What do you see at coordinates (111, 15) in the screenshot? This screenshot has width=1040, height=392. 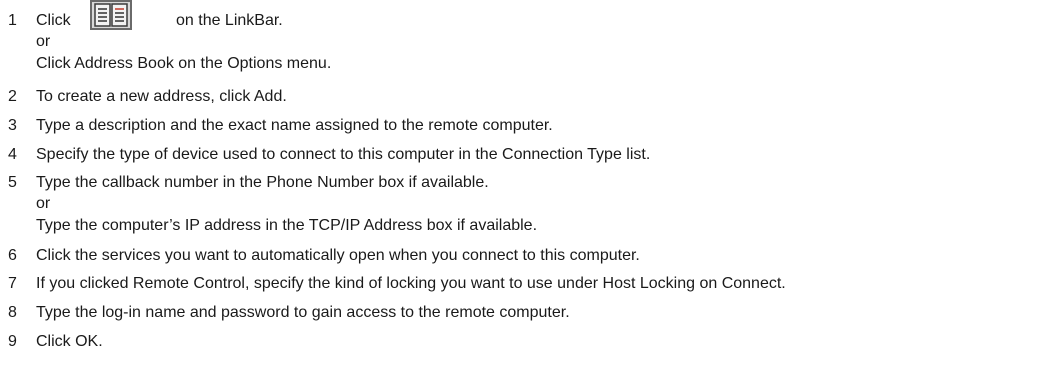 I see `address-book-icon` at bounding box center [111, 15].